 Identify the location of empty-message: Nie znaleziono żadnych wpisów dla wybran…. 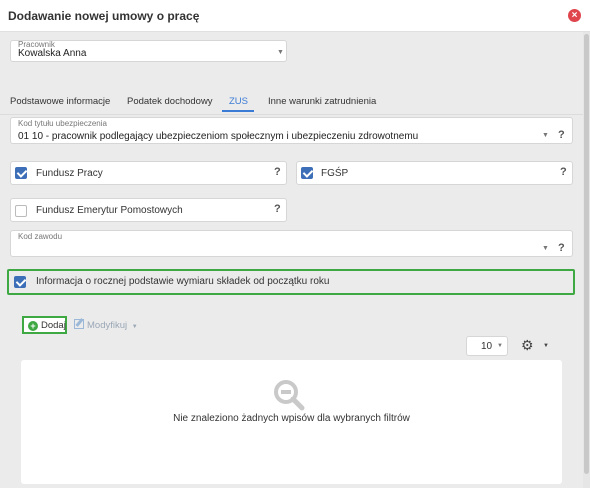
(291, 418).